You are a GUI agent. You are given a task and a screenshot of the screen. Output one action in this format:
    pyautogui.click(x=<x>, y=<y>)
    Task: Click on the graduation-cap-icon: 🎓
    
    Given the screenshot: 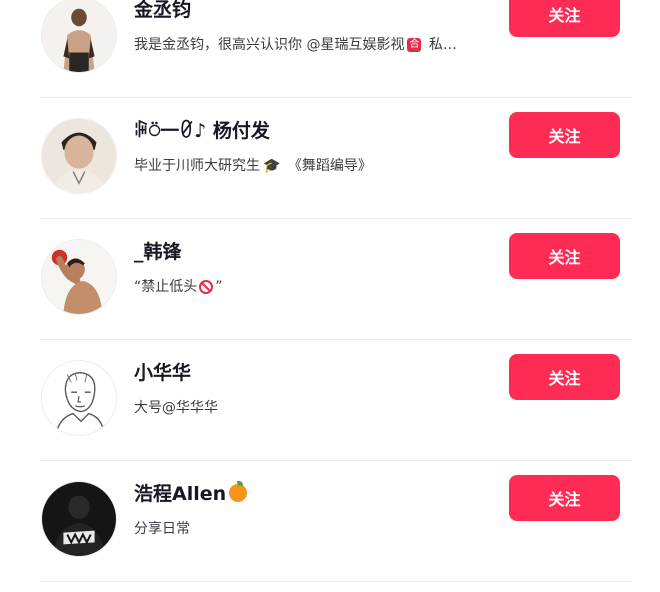 What is the action you would take?
    pyautogui.click(x=272, y=166)
    